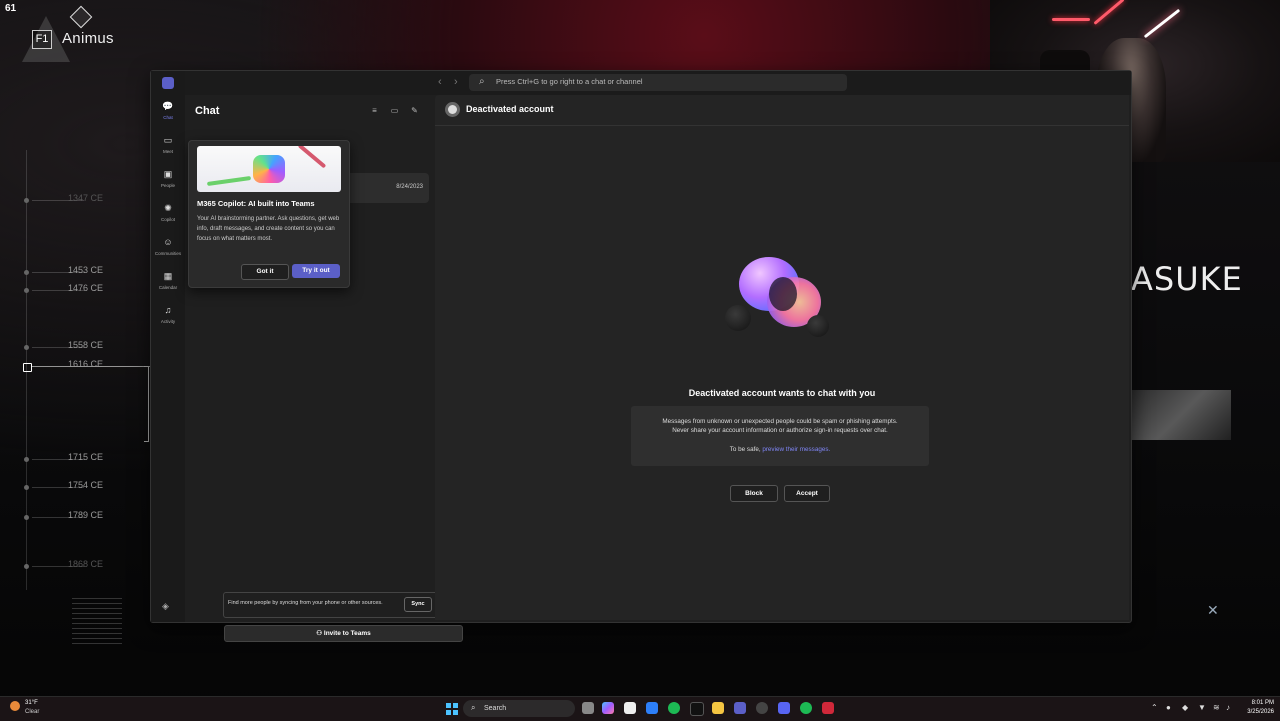 The image size is (1280, 721). What do you see at coordinates (167, 185) in the screenshot?
I see `rail-item-label: People` at bounding box center [167, 185].